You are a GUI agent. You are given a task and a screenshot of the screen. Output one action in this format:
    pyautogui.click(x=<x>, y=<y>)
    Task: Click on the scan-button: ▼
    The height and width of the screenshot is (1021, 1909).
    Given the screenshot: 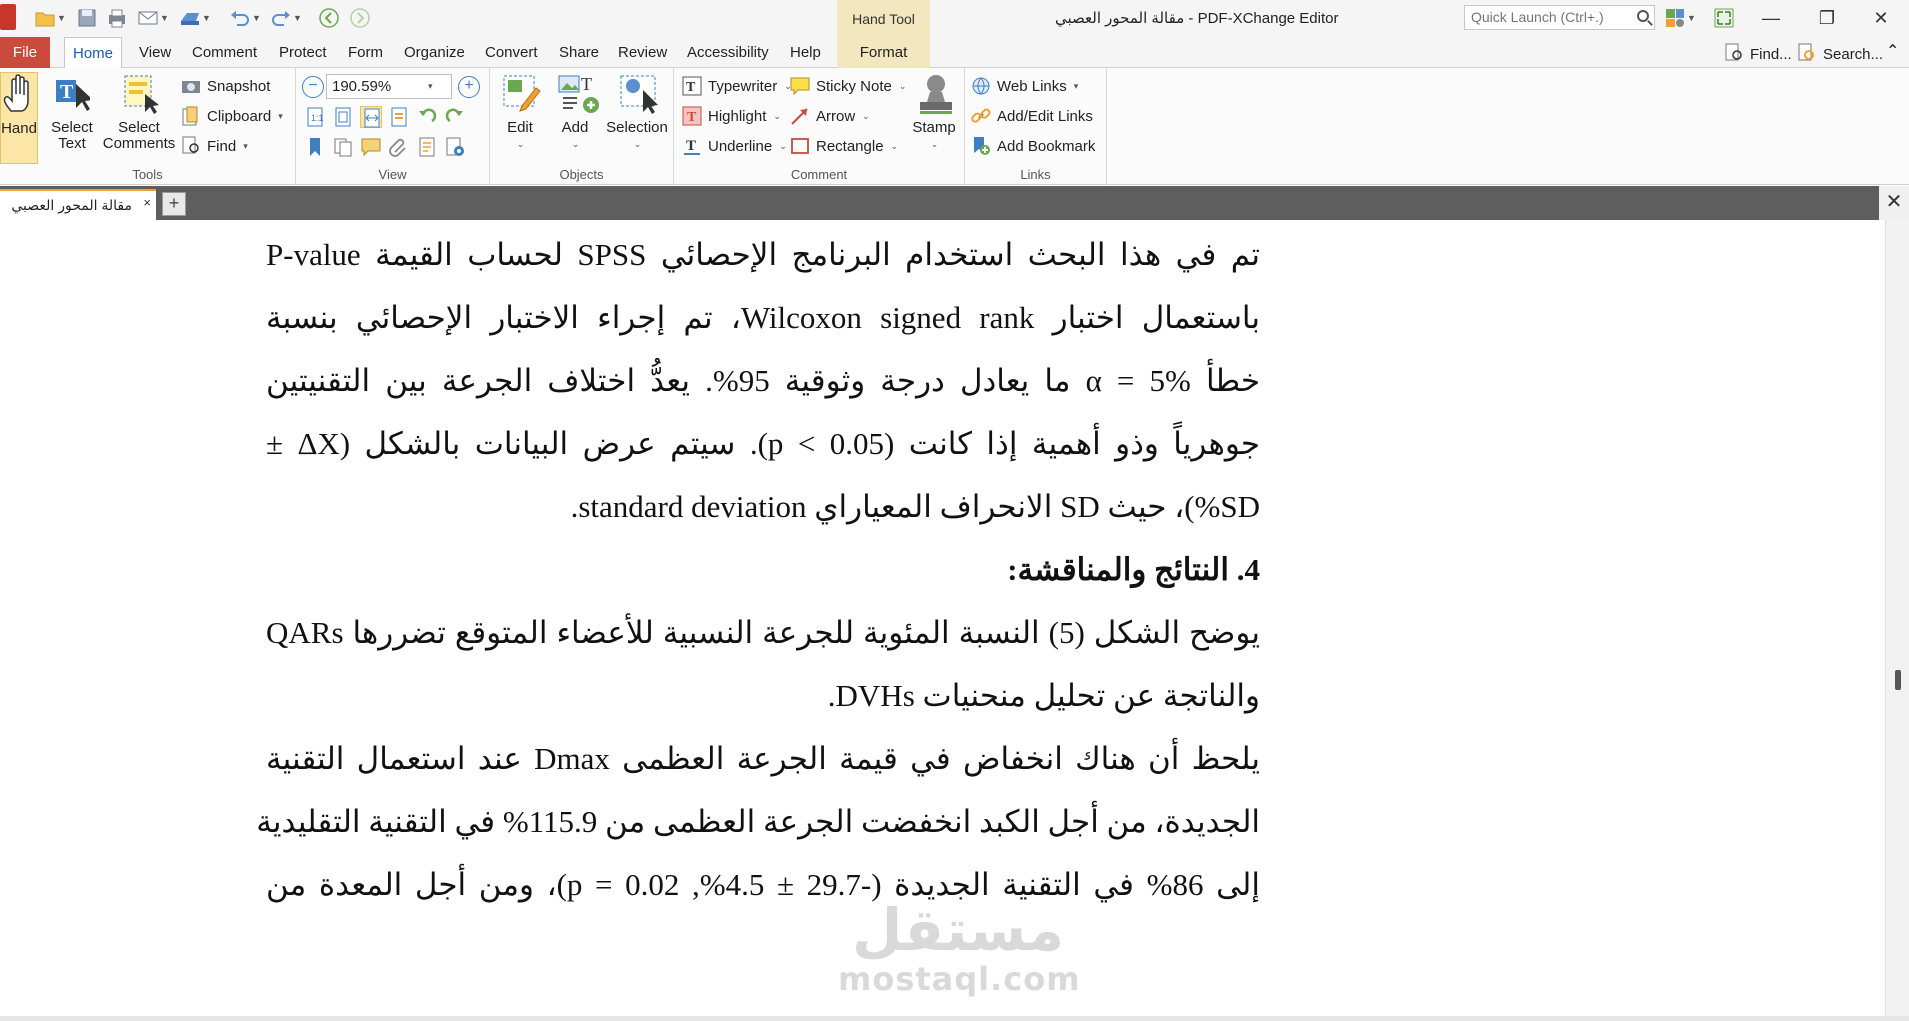 What is the action you would take?
    pyautogui.click(x=195, y=18)
    